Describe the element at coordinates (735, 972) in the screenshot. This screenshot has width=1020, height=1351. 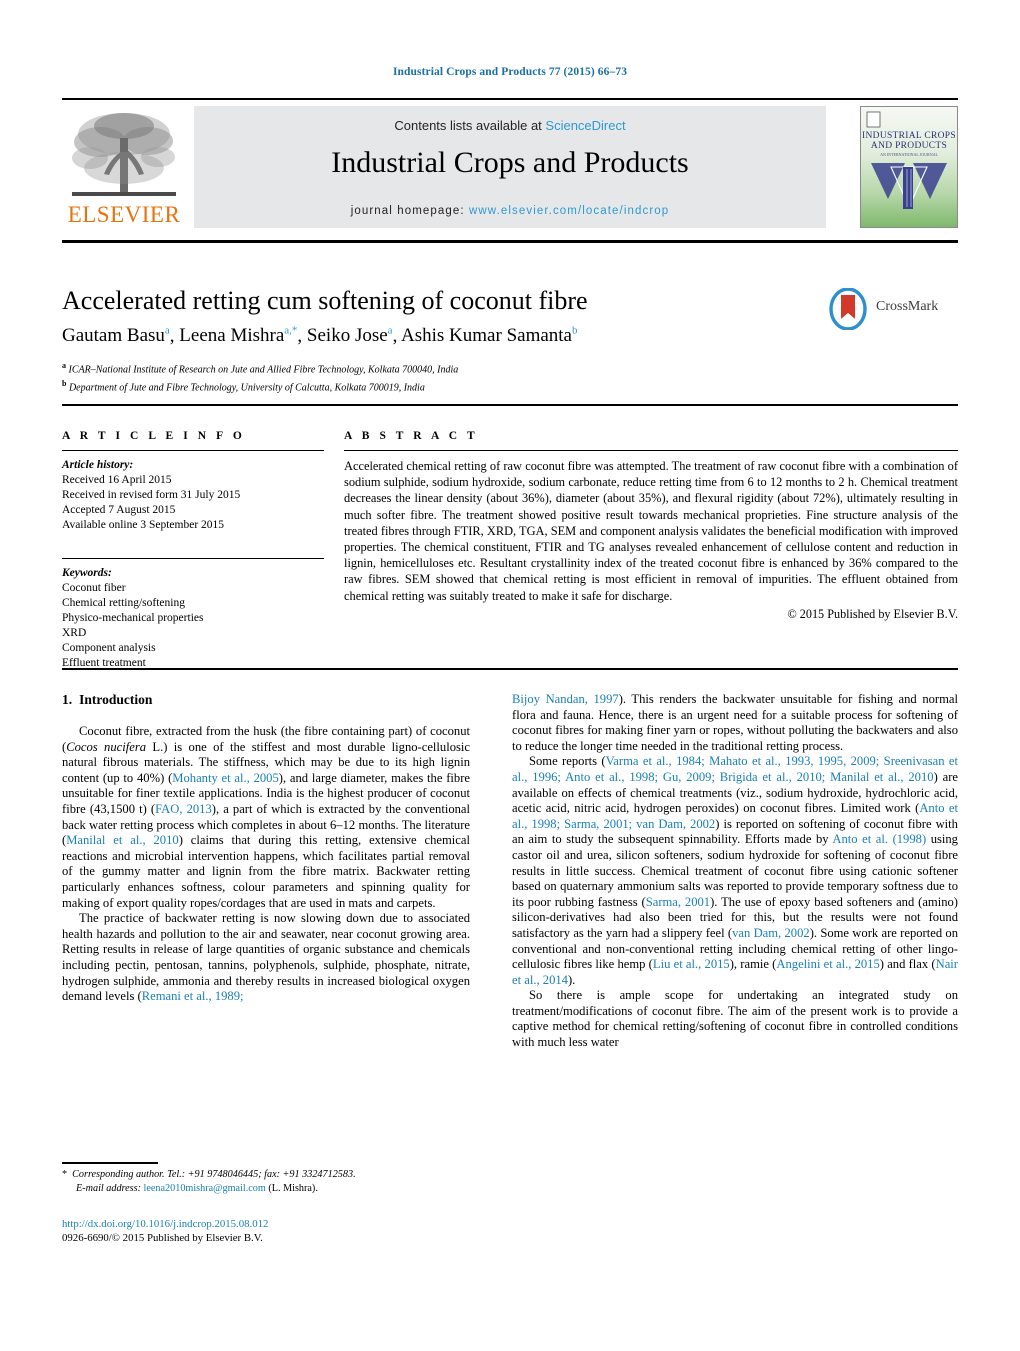
I see `citation-link: Nair et al., 2014` at that location.